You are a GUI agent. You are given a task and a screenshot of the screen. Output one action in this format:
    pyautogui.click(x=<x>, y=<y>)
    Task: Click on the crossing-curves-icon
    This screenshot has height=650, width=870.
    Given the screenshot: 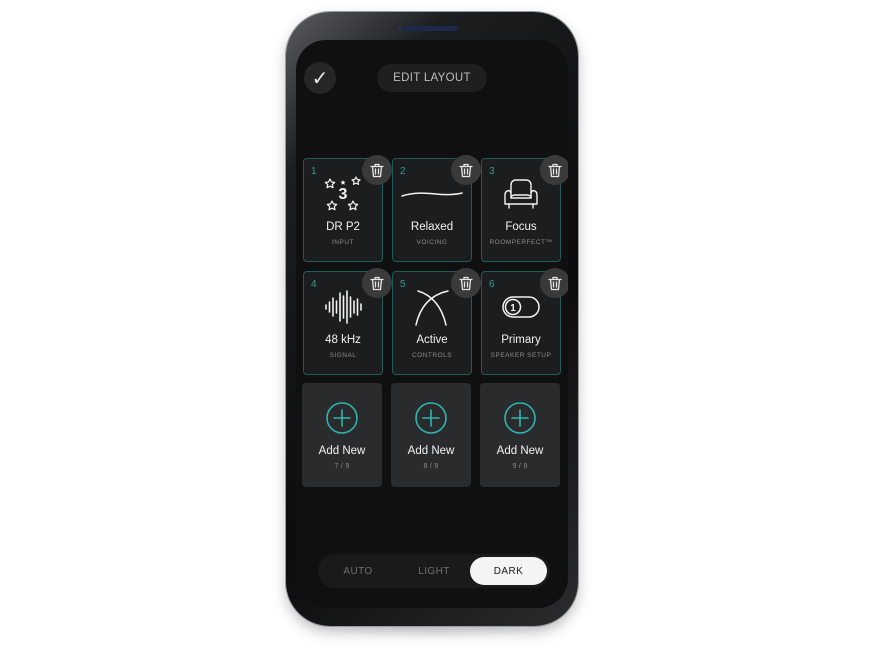 What is the action you would take?
    pyautogui.click(x=432, y=307)
    